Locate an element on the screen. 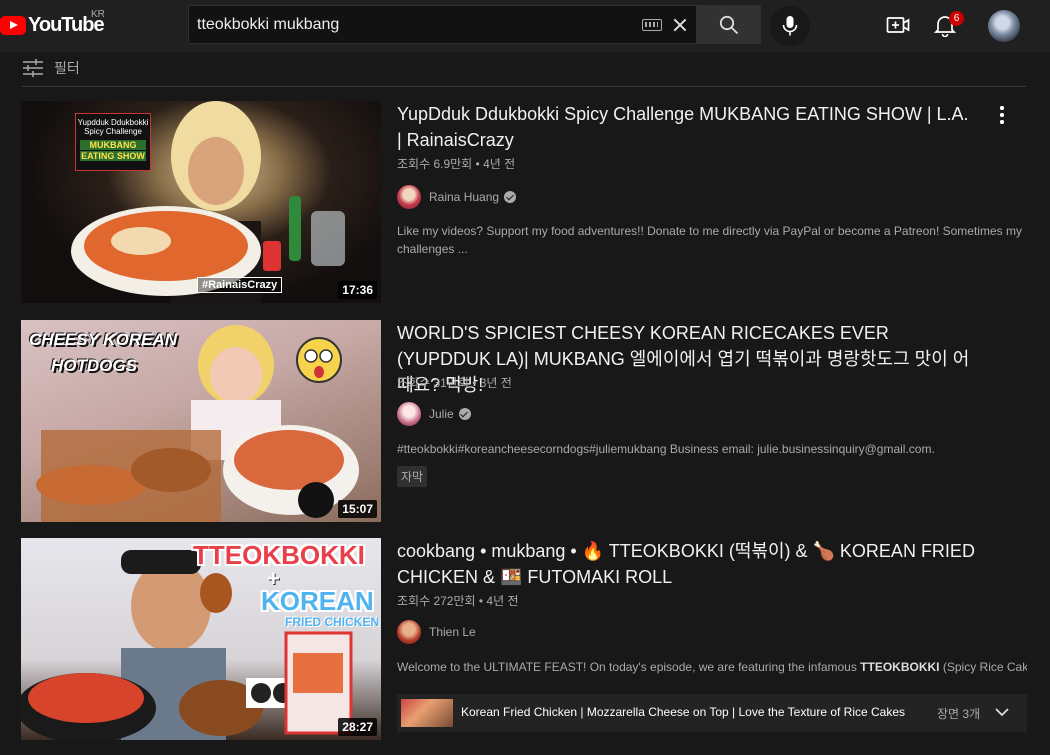 The width and height of the screenshot is (1050, 755). more-options-icon is located at coordinates (1002, 115).